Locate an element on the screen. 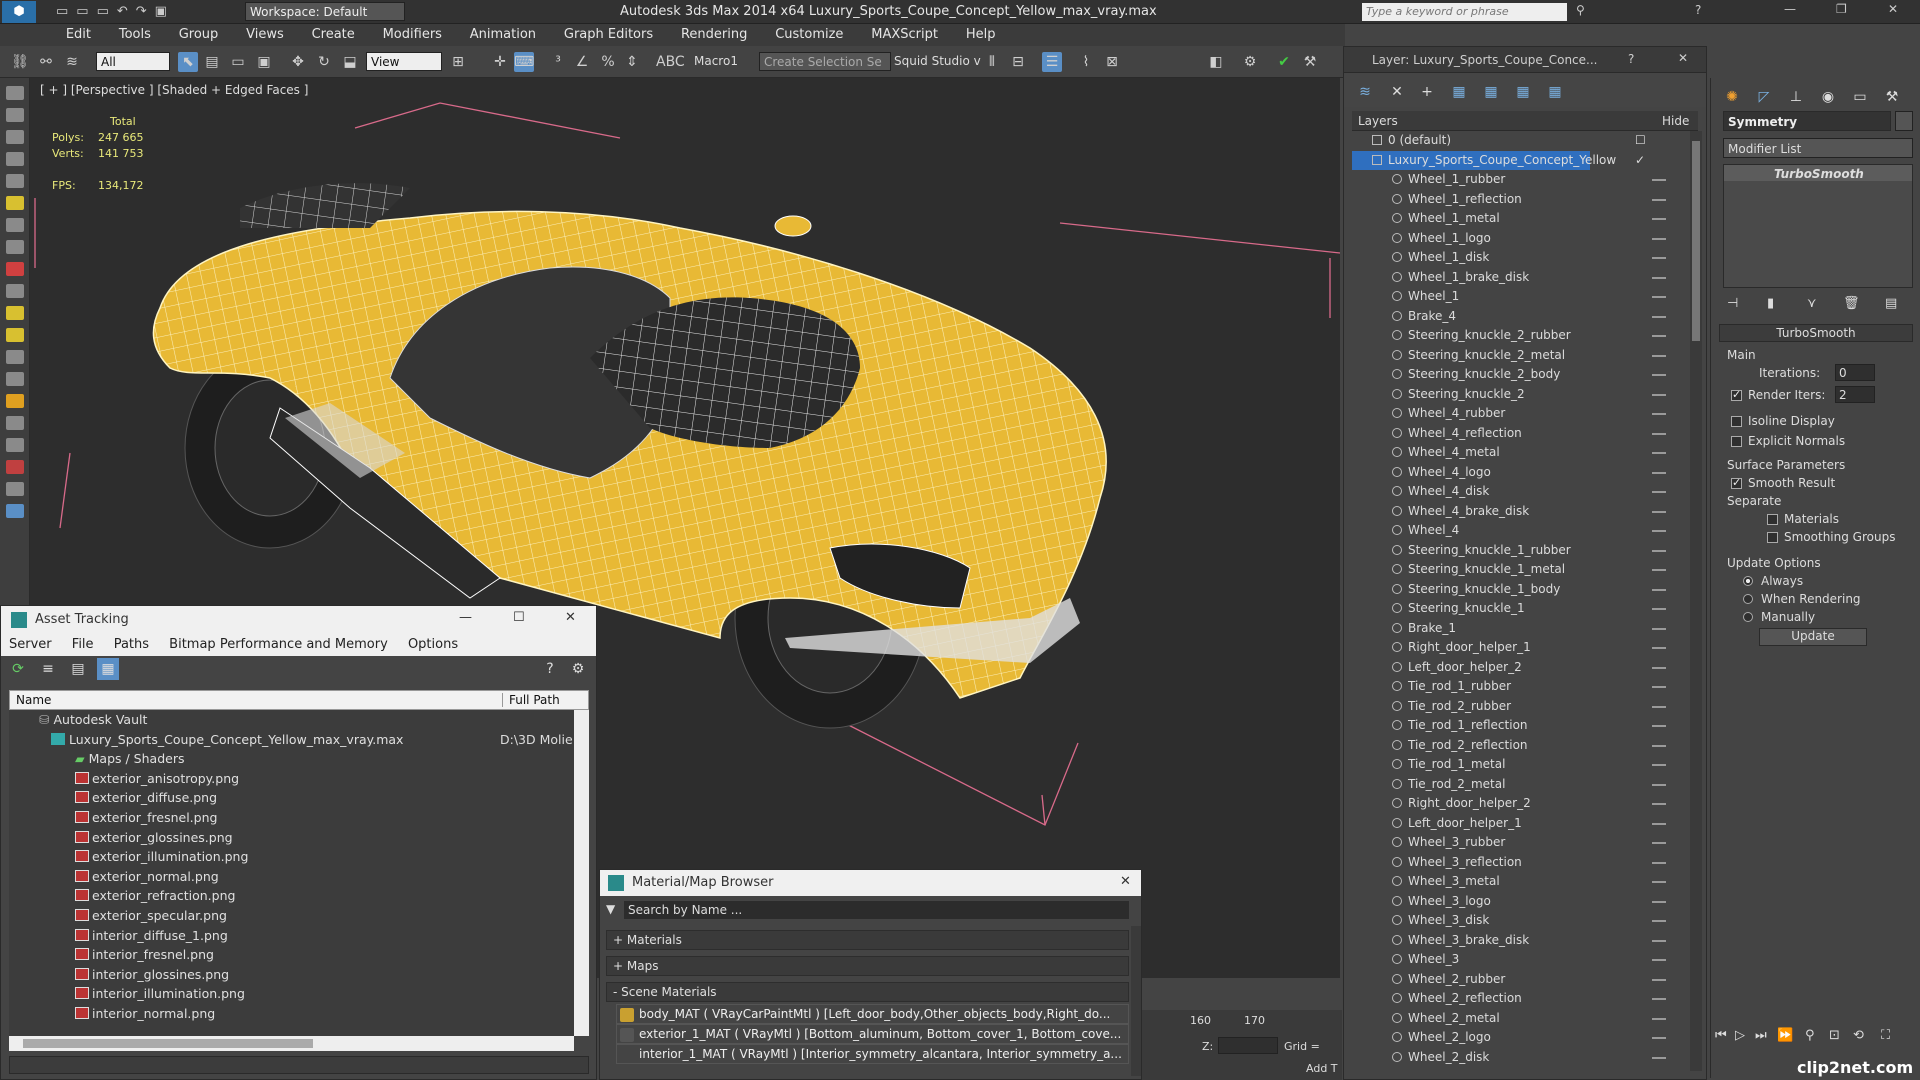 Image resolution: width=1920 pixels, height=1080 pixels. detail-view-icon: ▤ is located at coordinates (78, 669).